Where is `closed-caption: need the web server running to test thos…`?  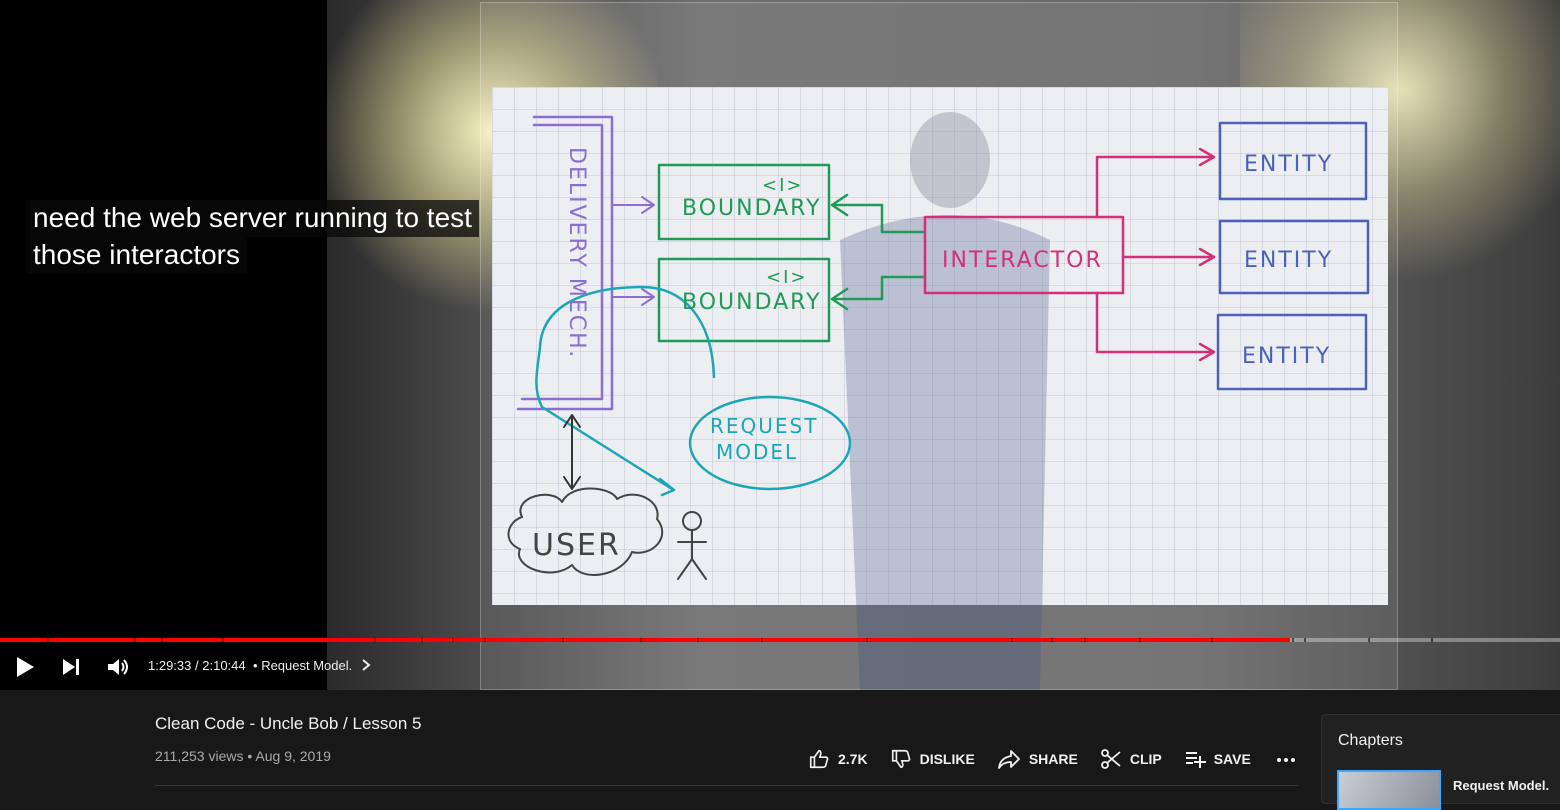
closed-caption: need the web server running to test thos… is located at coordinates (252, 237).